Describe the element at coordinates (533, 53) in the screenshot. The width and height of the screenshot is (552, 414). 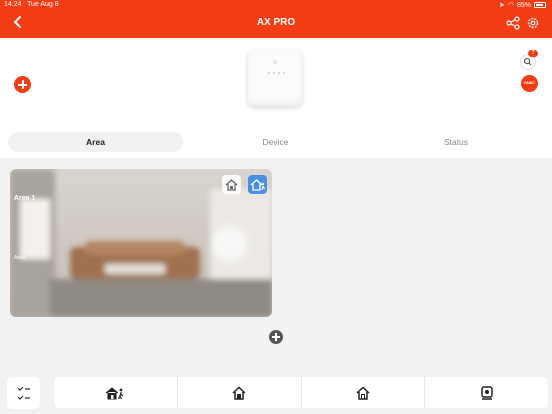
I see `notification-badge: 2` at that location.